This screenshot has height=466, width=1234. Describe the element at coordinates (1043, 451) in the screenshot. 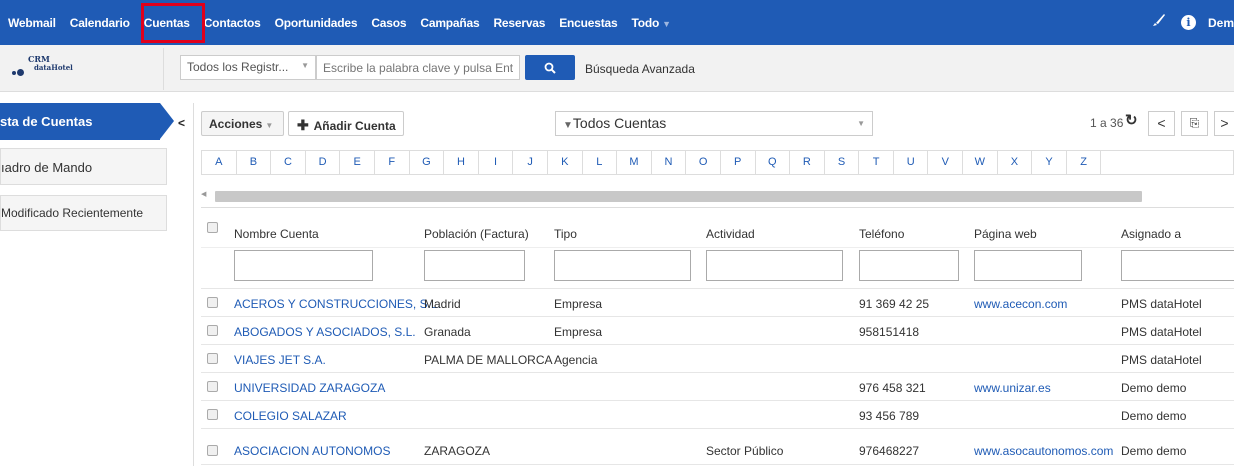

I see `website-link: www.asocautonomos.com` at that location.